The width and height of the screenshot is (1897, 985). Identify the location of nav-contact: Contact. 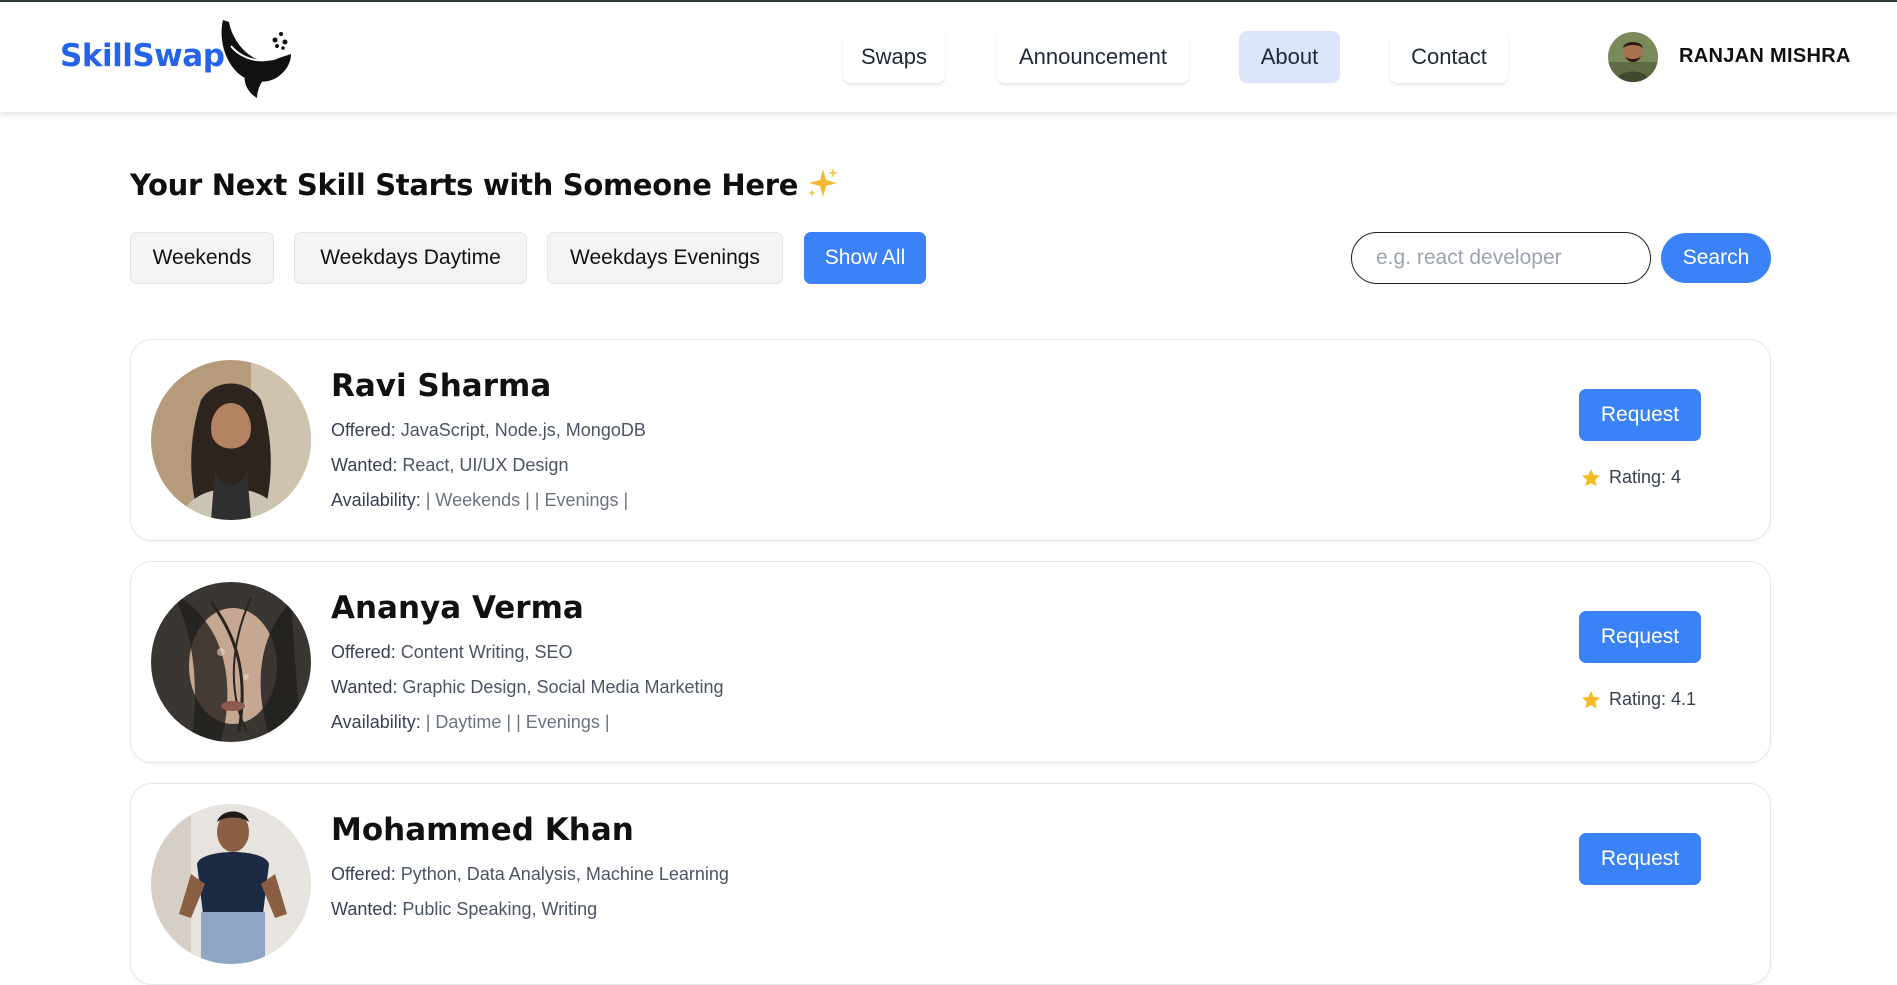
(1449, 57).